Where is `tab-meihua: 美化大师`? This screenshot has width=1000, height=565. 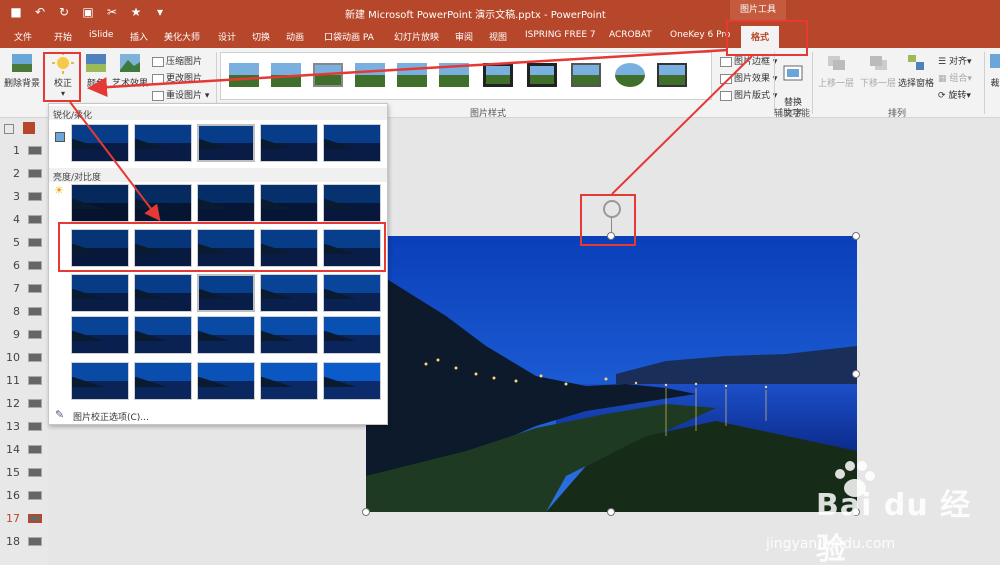 tab-meihua: 美化大师 is located at coordinates (182, 36).